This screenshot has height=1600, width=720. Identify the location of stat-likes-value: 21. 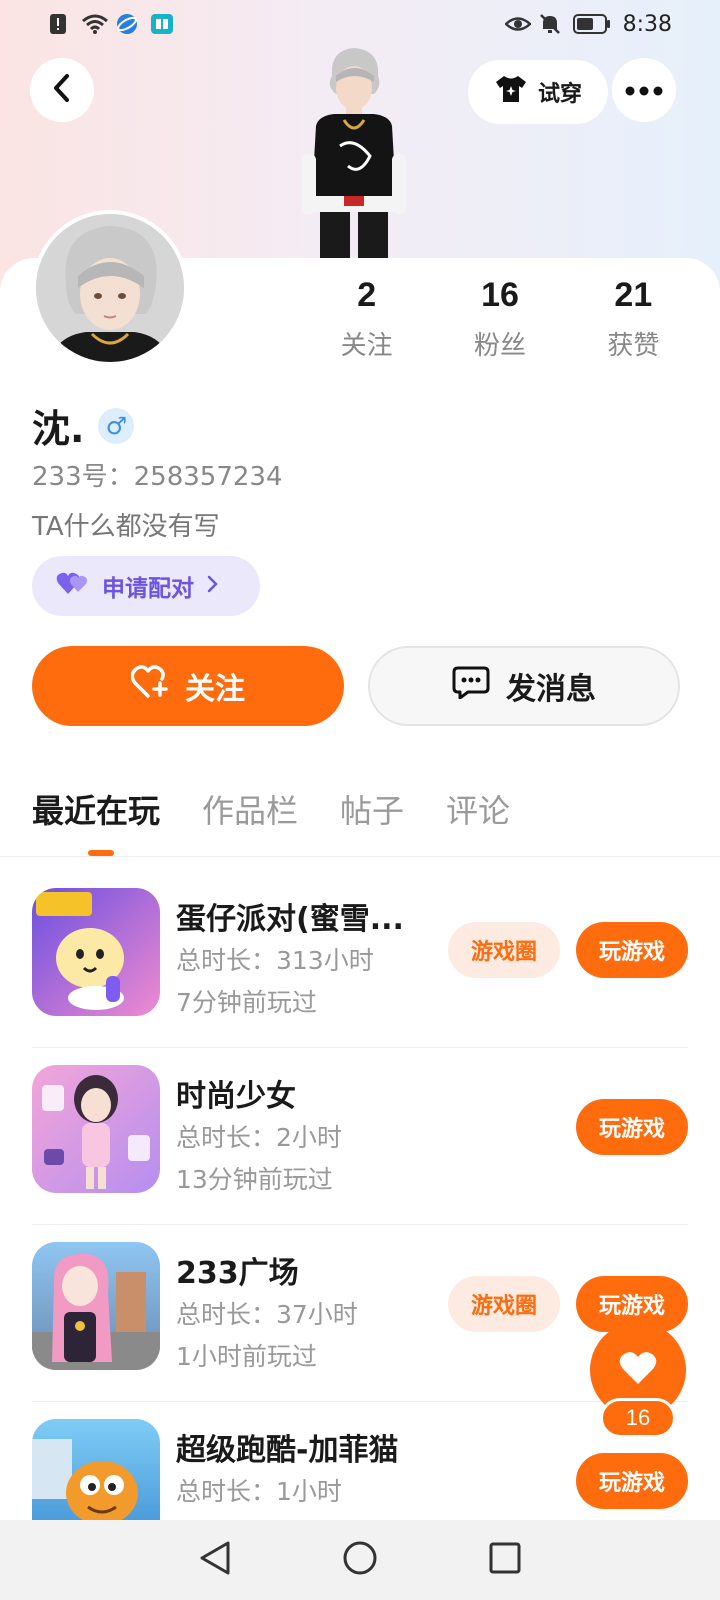
(633, 295).